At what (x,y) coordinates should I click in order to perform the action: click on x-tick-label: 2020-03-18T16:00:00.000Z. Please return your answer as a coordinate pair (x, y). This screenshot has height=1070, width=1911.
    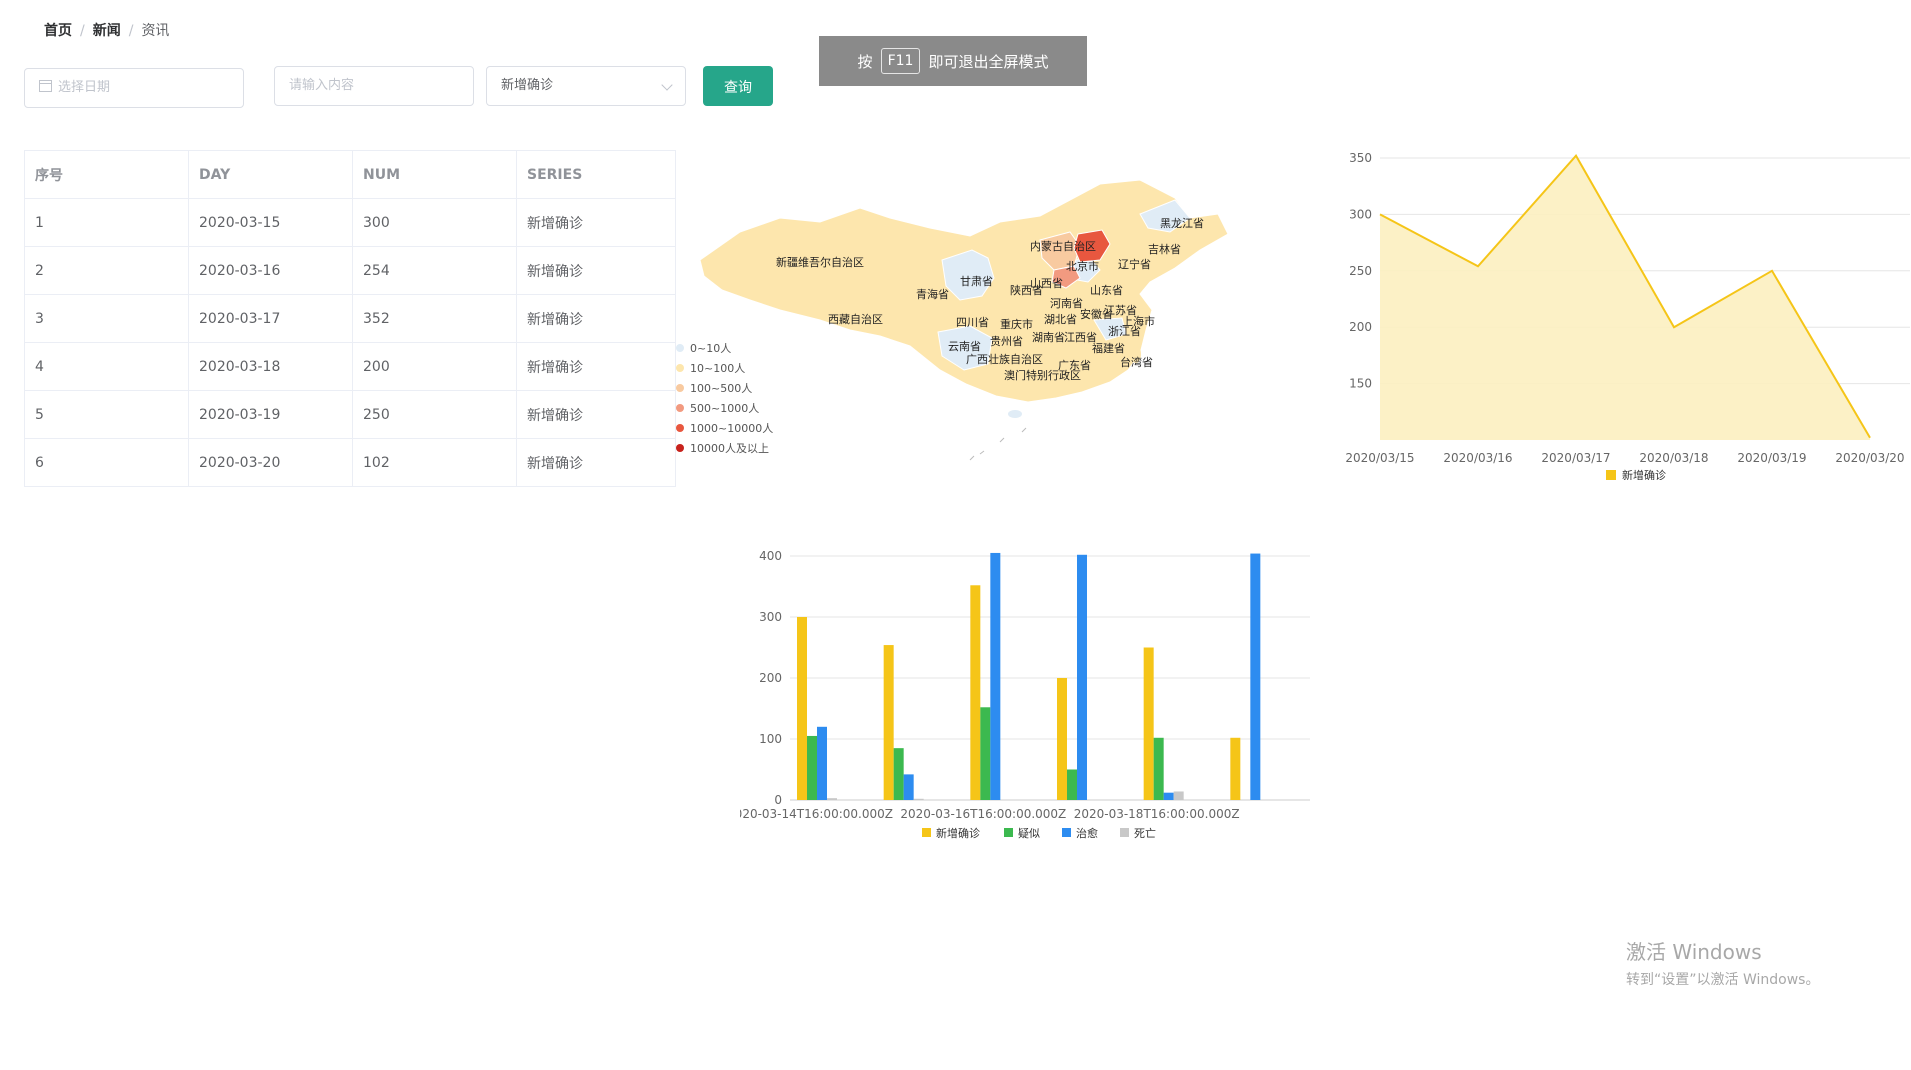
    Looking at the image, I should click on (1157, 814).